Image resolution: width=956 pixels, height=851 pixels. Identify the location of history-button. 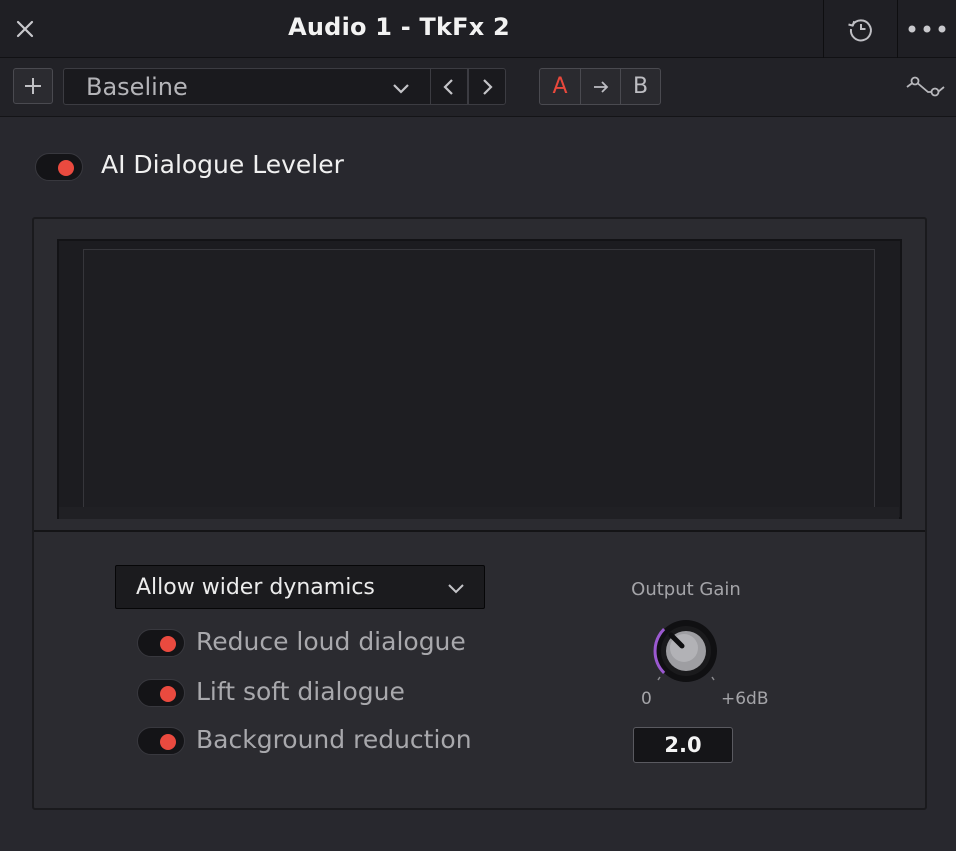
(861, 29).